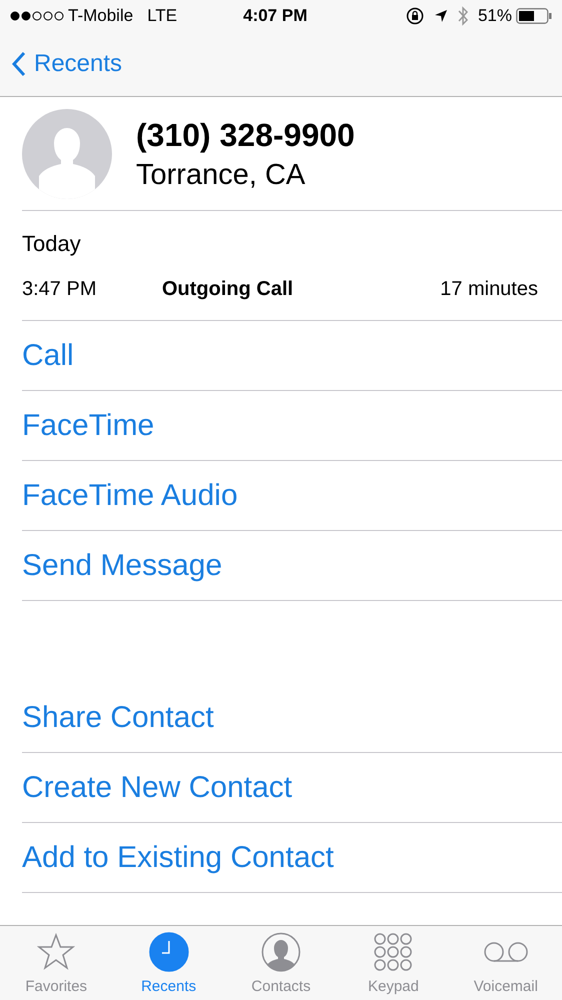 The width and height of the screenshot is (562, 1000). I want to click on back-button: Recents, so click(67, 64).